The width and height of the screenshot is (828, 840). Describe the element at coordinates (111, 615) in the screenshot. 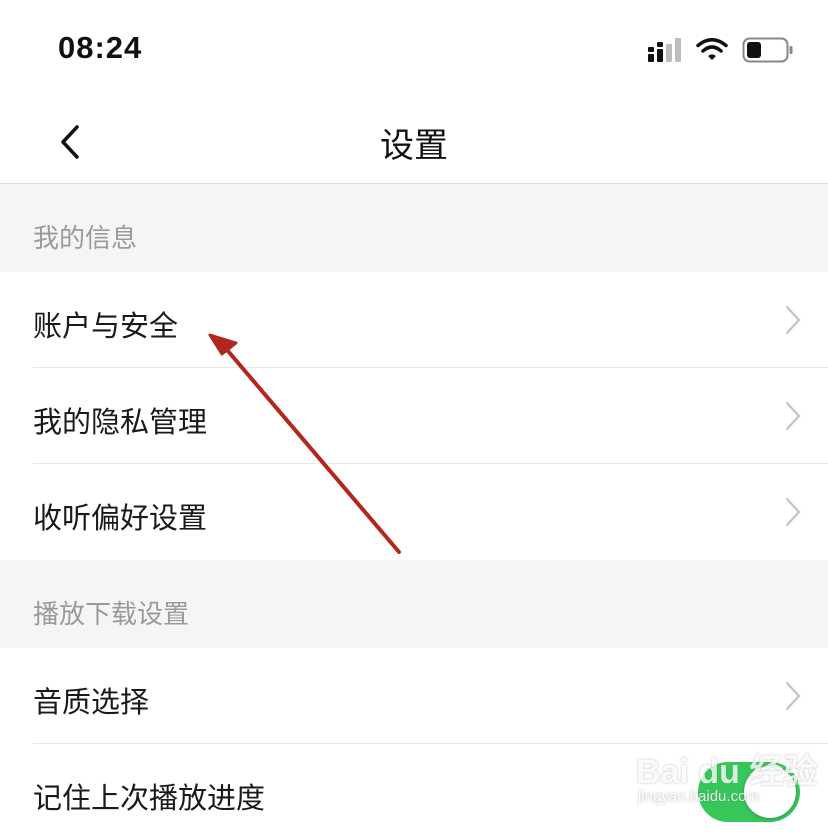

I see `section-label: 播放下载设置` at that location.